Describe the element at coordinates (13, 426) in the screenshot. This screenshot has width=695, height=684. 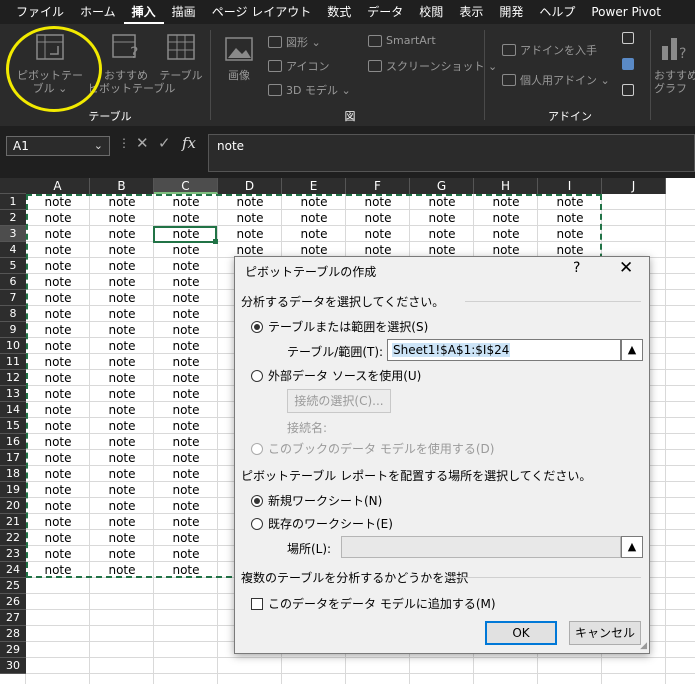
I see `row-header: 15` at that location.